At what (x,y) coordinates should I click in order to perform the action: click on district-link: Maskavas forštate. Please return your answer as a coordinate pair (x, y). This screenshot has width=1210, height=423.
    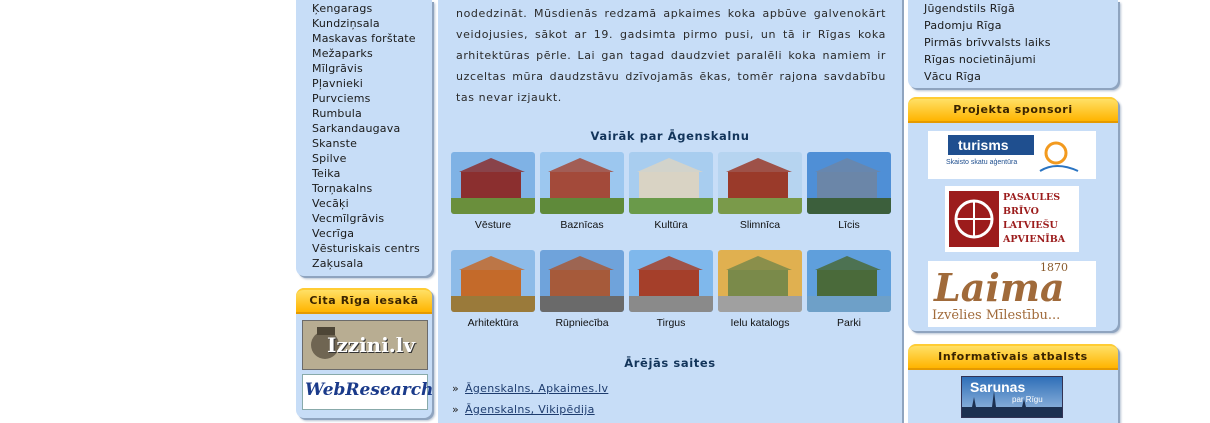
    Looking at the image, I should click on (364, 38).